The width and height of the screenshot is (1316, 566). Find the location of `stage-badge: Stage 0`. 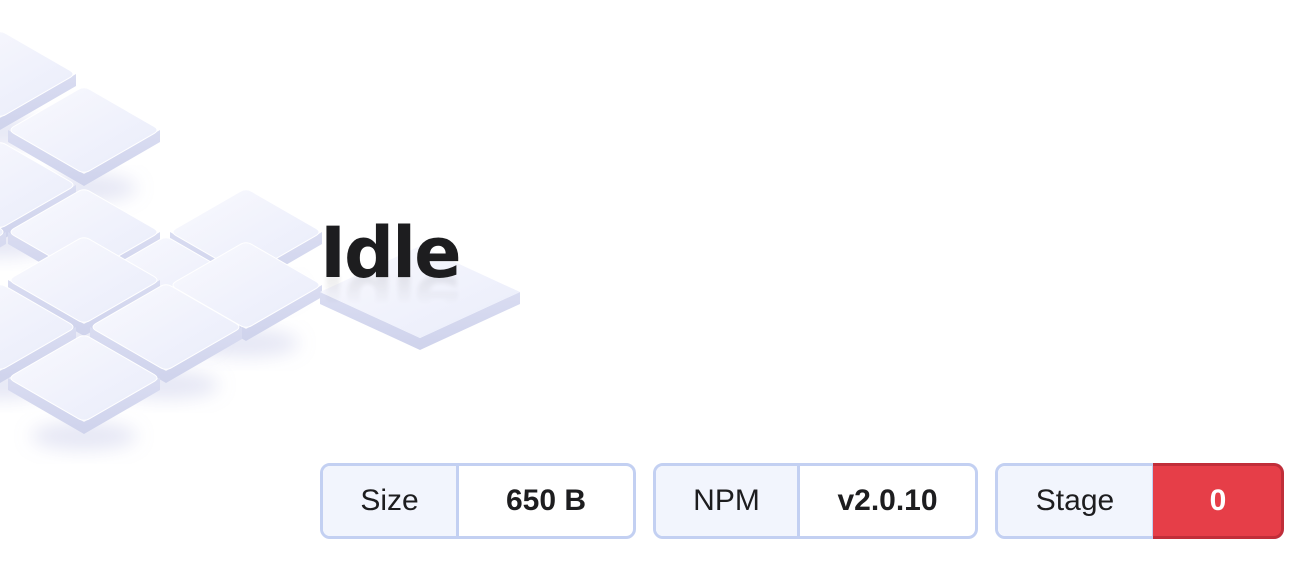

stage-badge: Stage 0 is located at coordinates (1139, 501).